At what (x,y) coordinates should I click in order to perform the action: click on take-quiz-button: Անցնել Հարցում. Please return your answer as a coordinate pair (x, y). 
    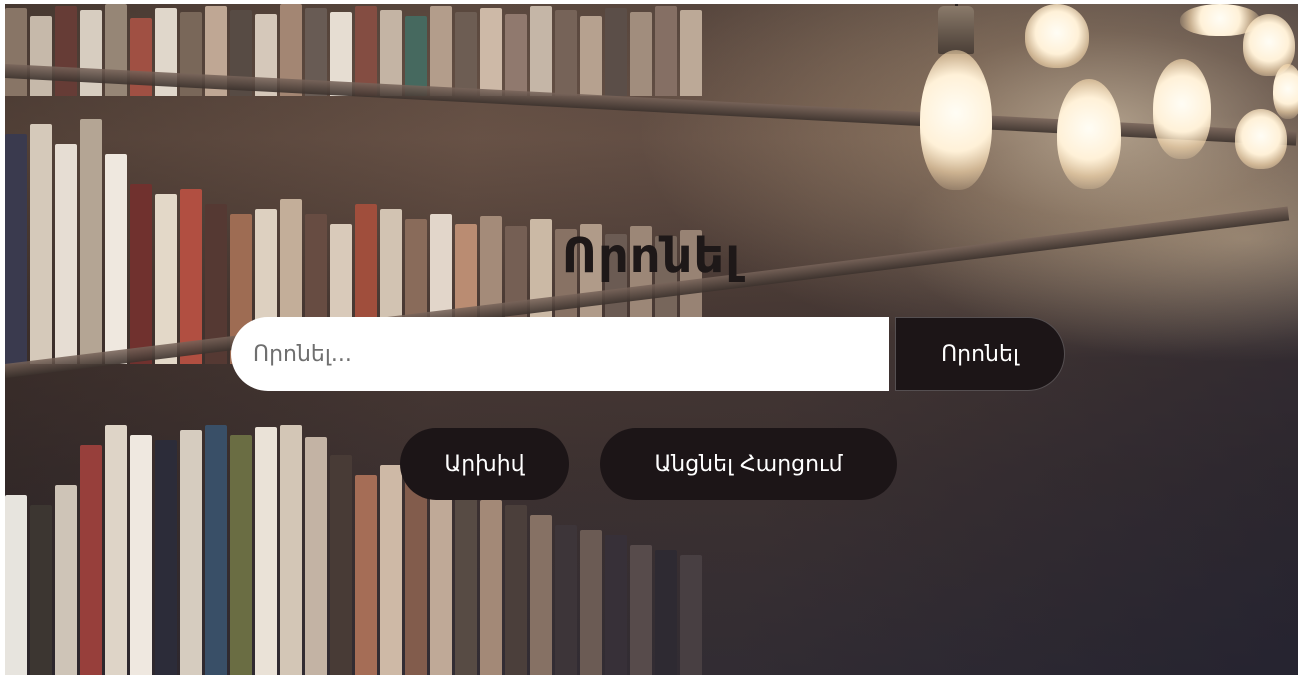
    Looking at the image, I should click on (748, 464).